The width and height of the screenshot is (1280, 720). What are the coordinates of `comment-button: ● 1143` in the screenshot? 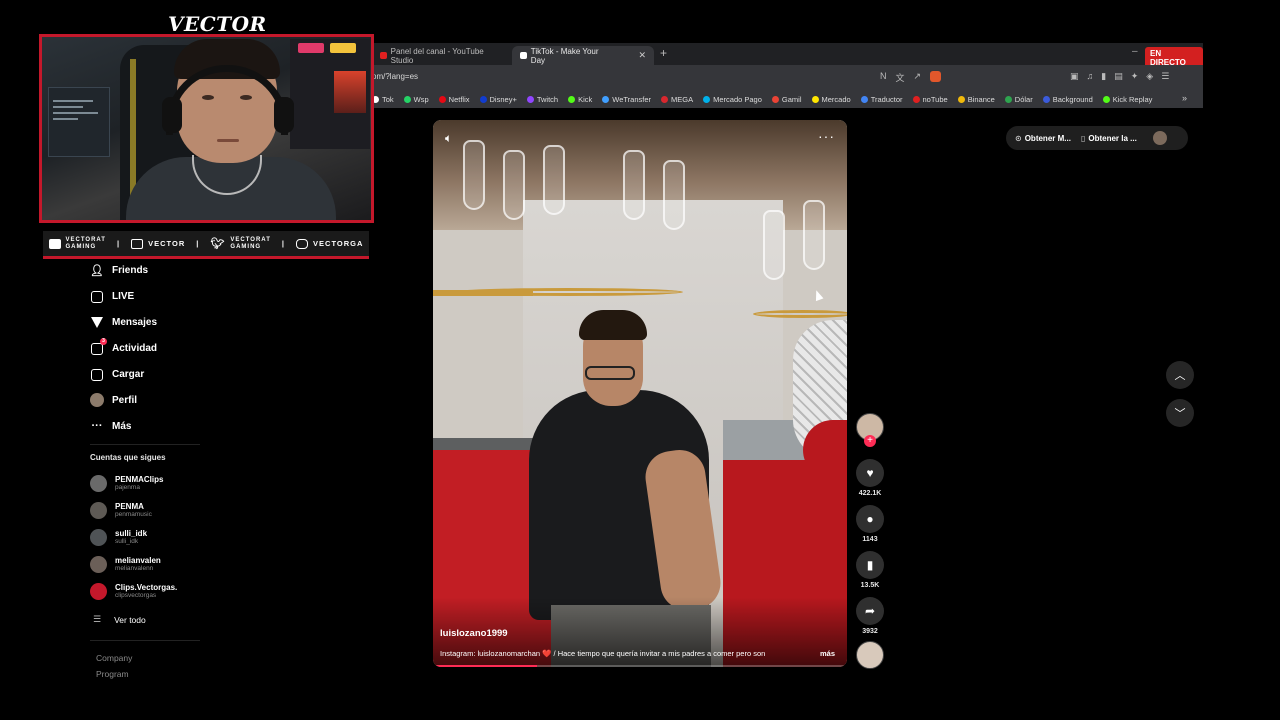 It's located at (870, 524).